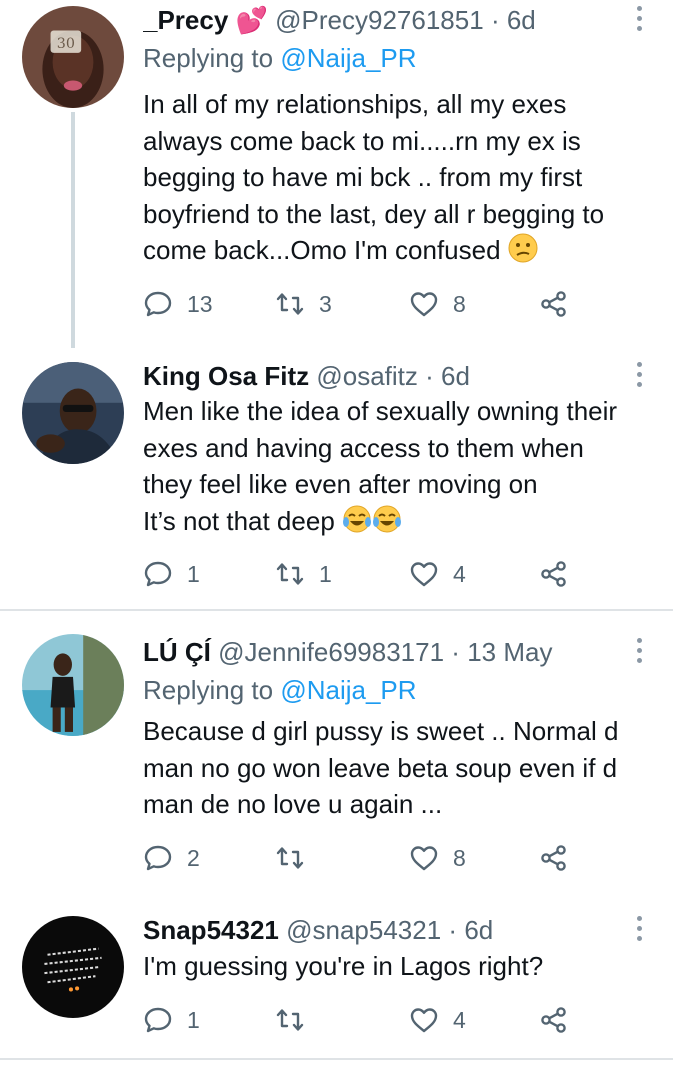 The height and width of the screenshot is (1070, 673). I want to click on reply-button: 13, so click(178, 304).